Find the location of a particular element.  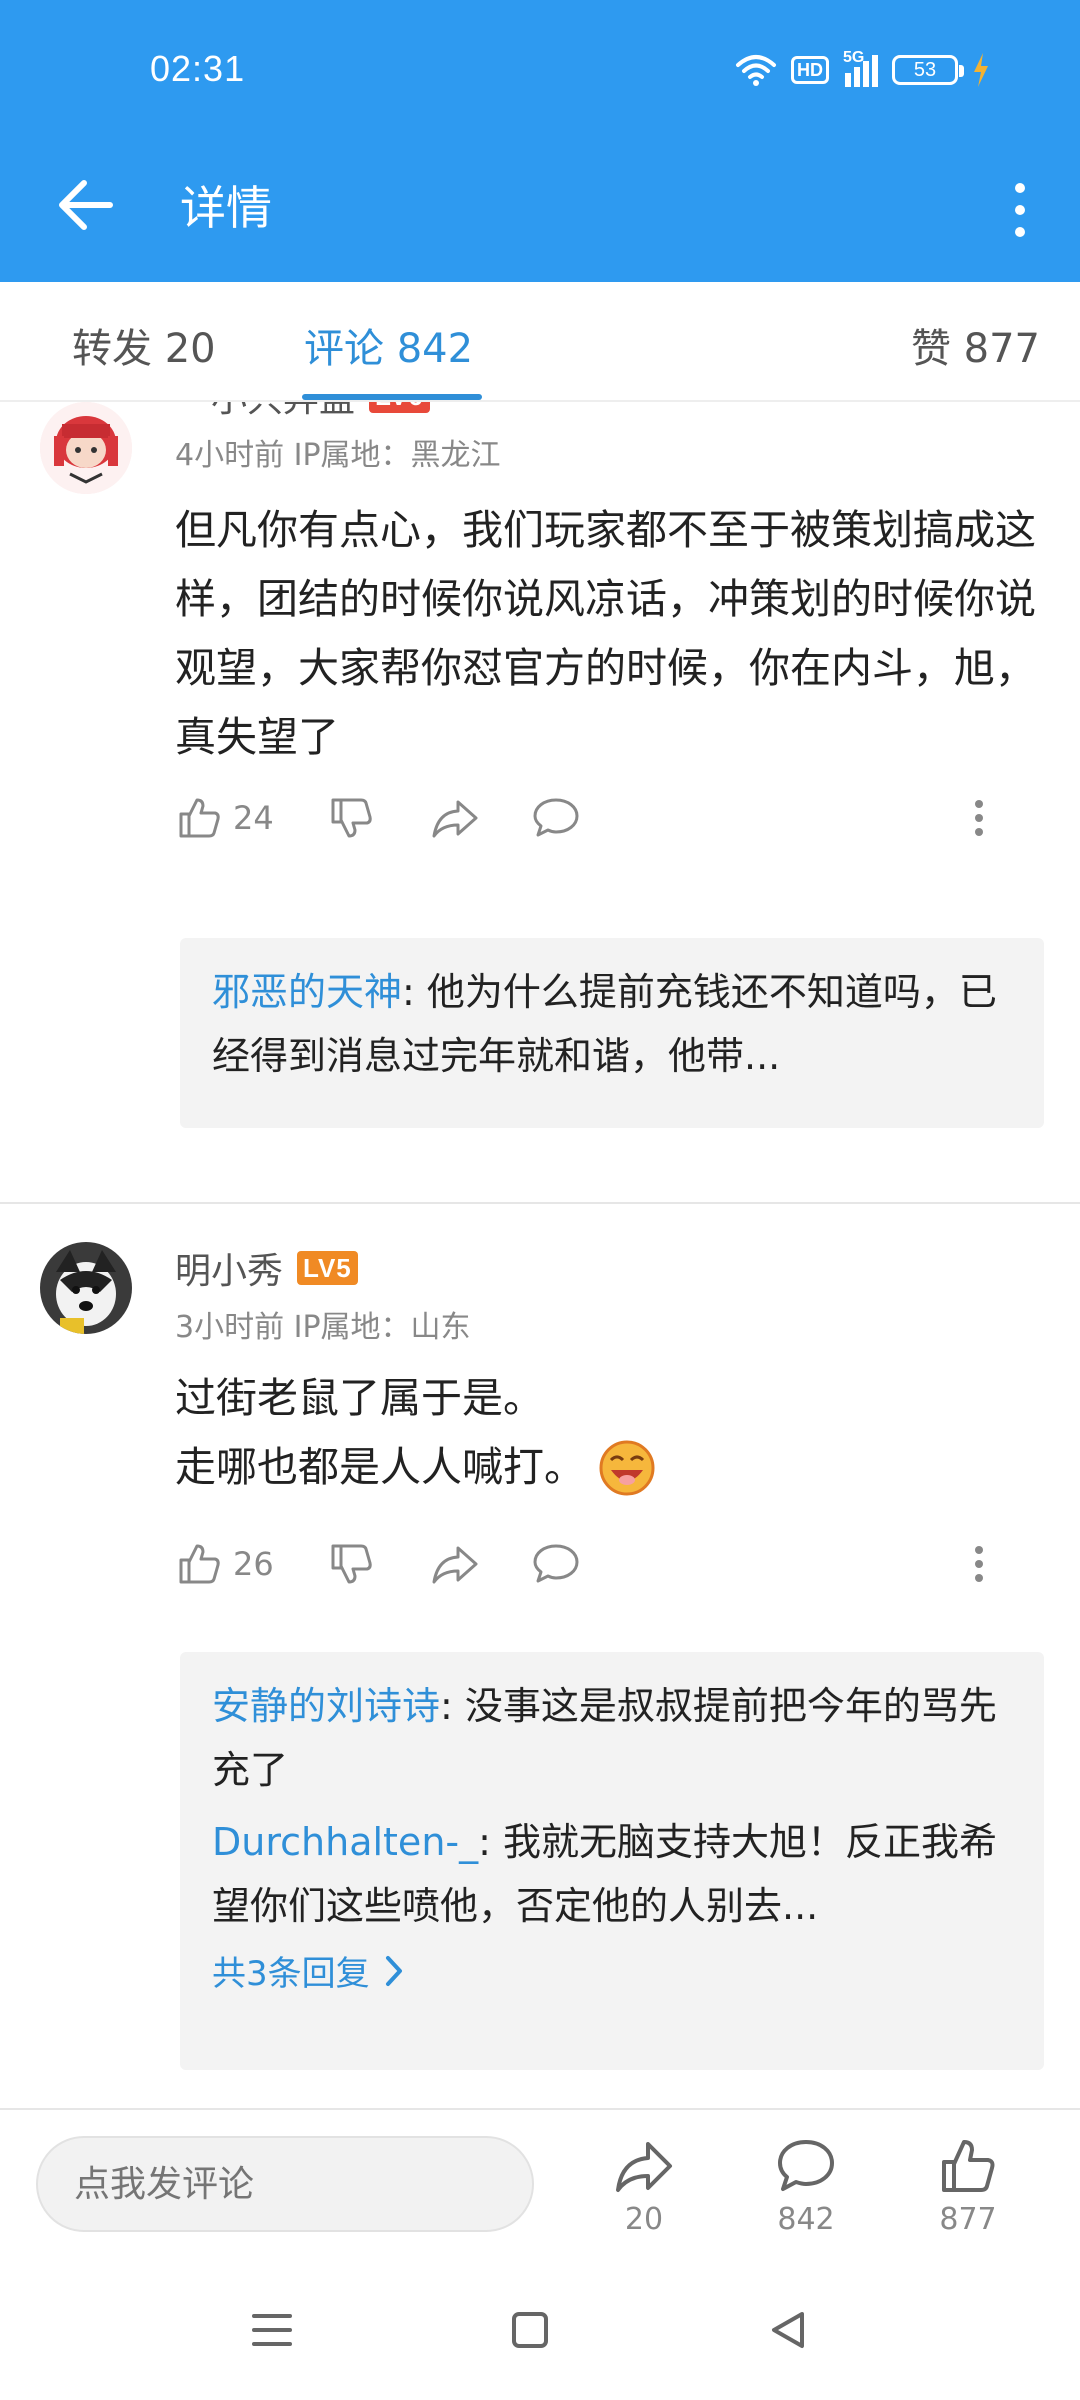

back-button is located at coordinates (87, 205).